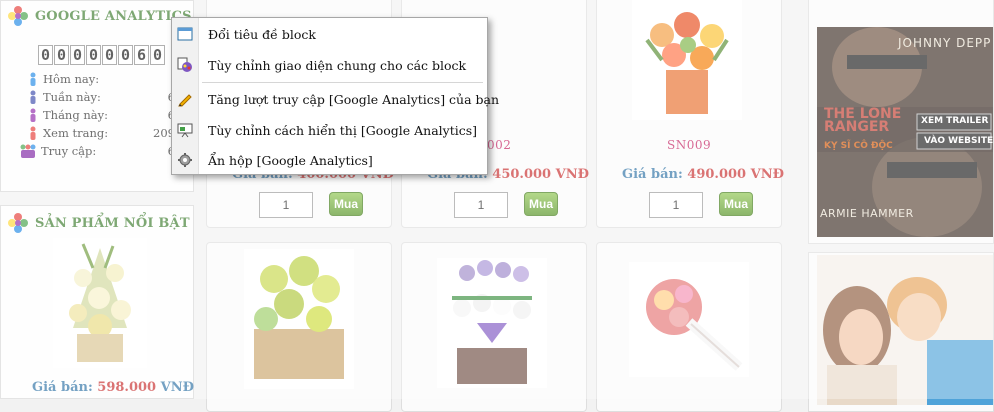  I want to click on menu-item-label: Đổi tiêu đề block, so click(262, 34).